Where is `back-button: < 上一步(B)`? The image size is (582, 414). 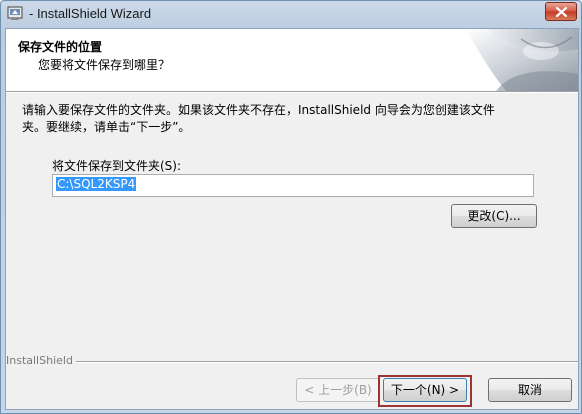
back-button: < 上一步(B) is located at coordinates (338, 390).